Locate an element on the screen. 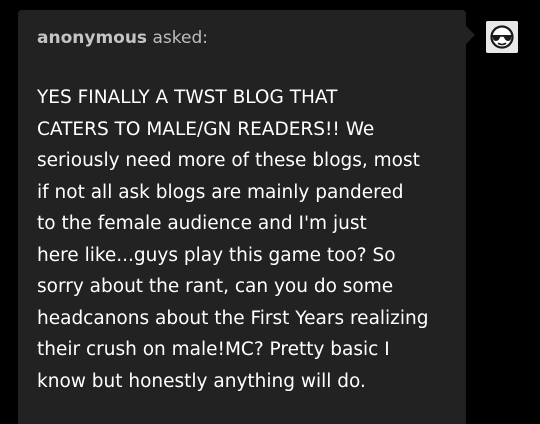  ask-line: CATERS TO MALE/GN READERS!! We is located at coordinates (206, 129).